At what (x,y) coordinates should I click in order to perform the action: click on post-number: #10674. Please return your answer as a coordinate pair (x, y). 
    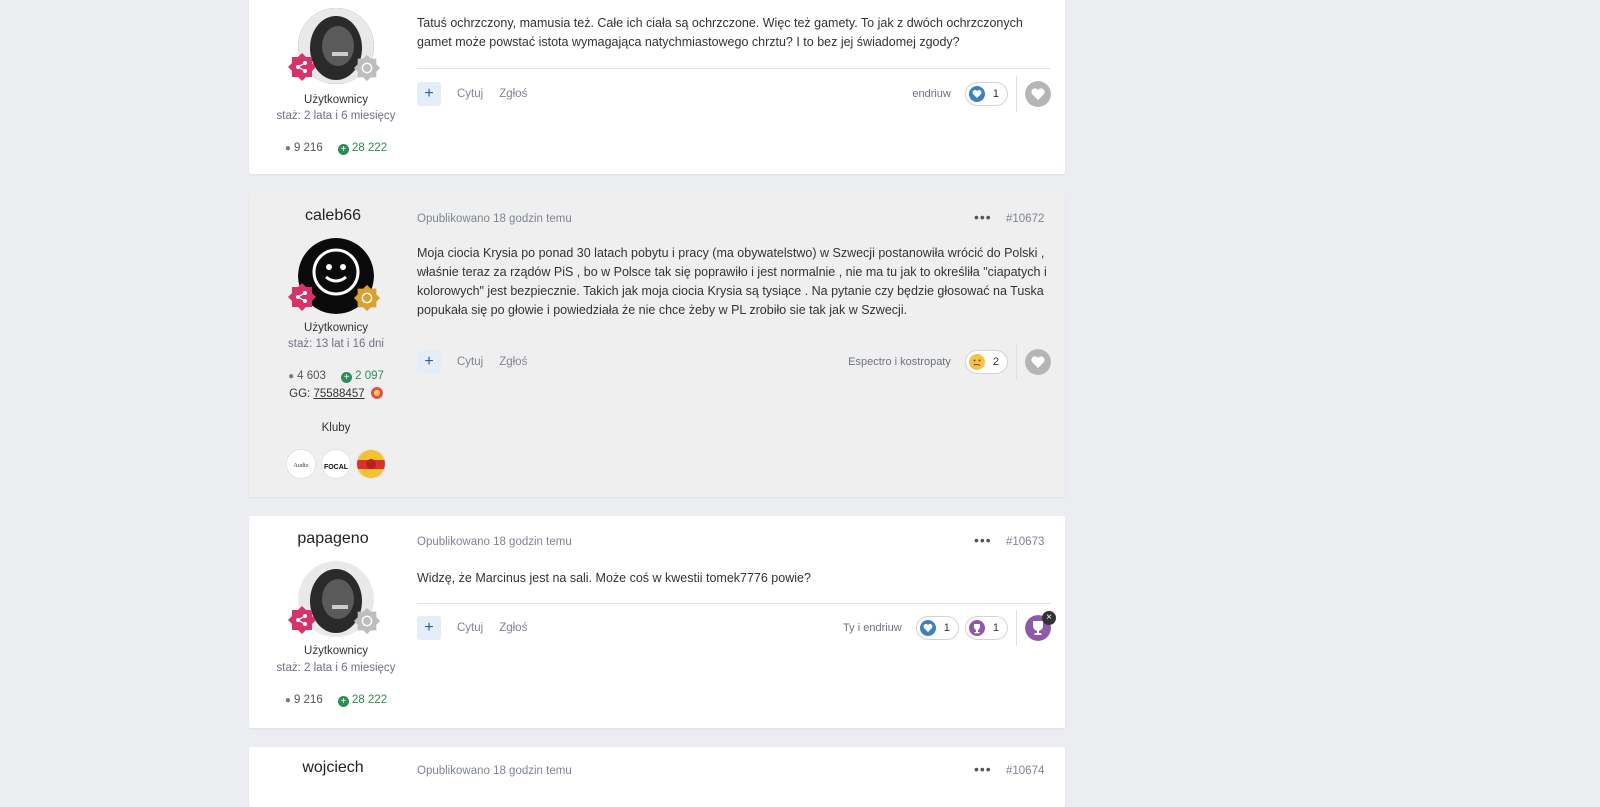
    Looking at the image, I should click on (1025, 771).